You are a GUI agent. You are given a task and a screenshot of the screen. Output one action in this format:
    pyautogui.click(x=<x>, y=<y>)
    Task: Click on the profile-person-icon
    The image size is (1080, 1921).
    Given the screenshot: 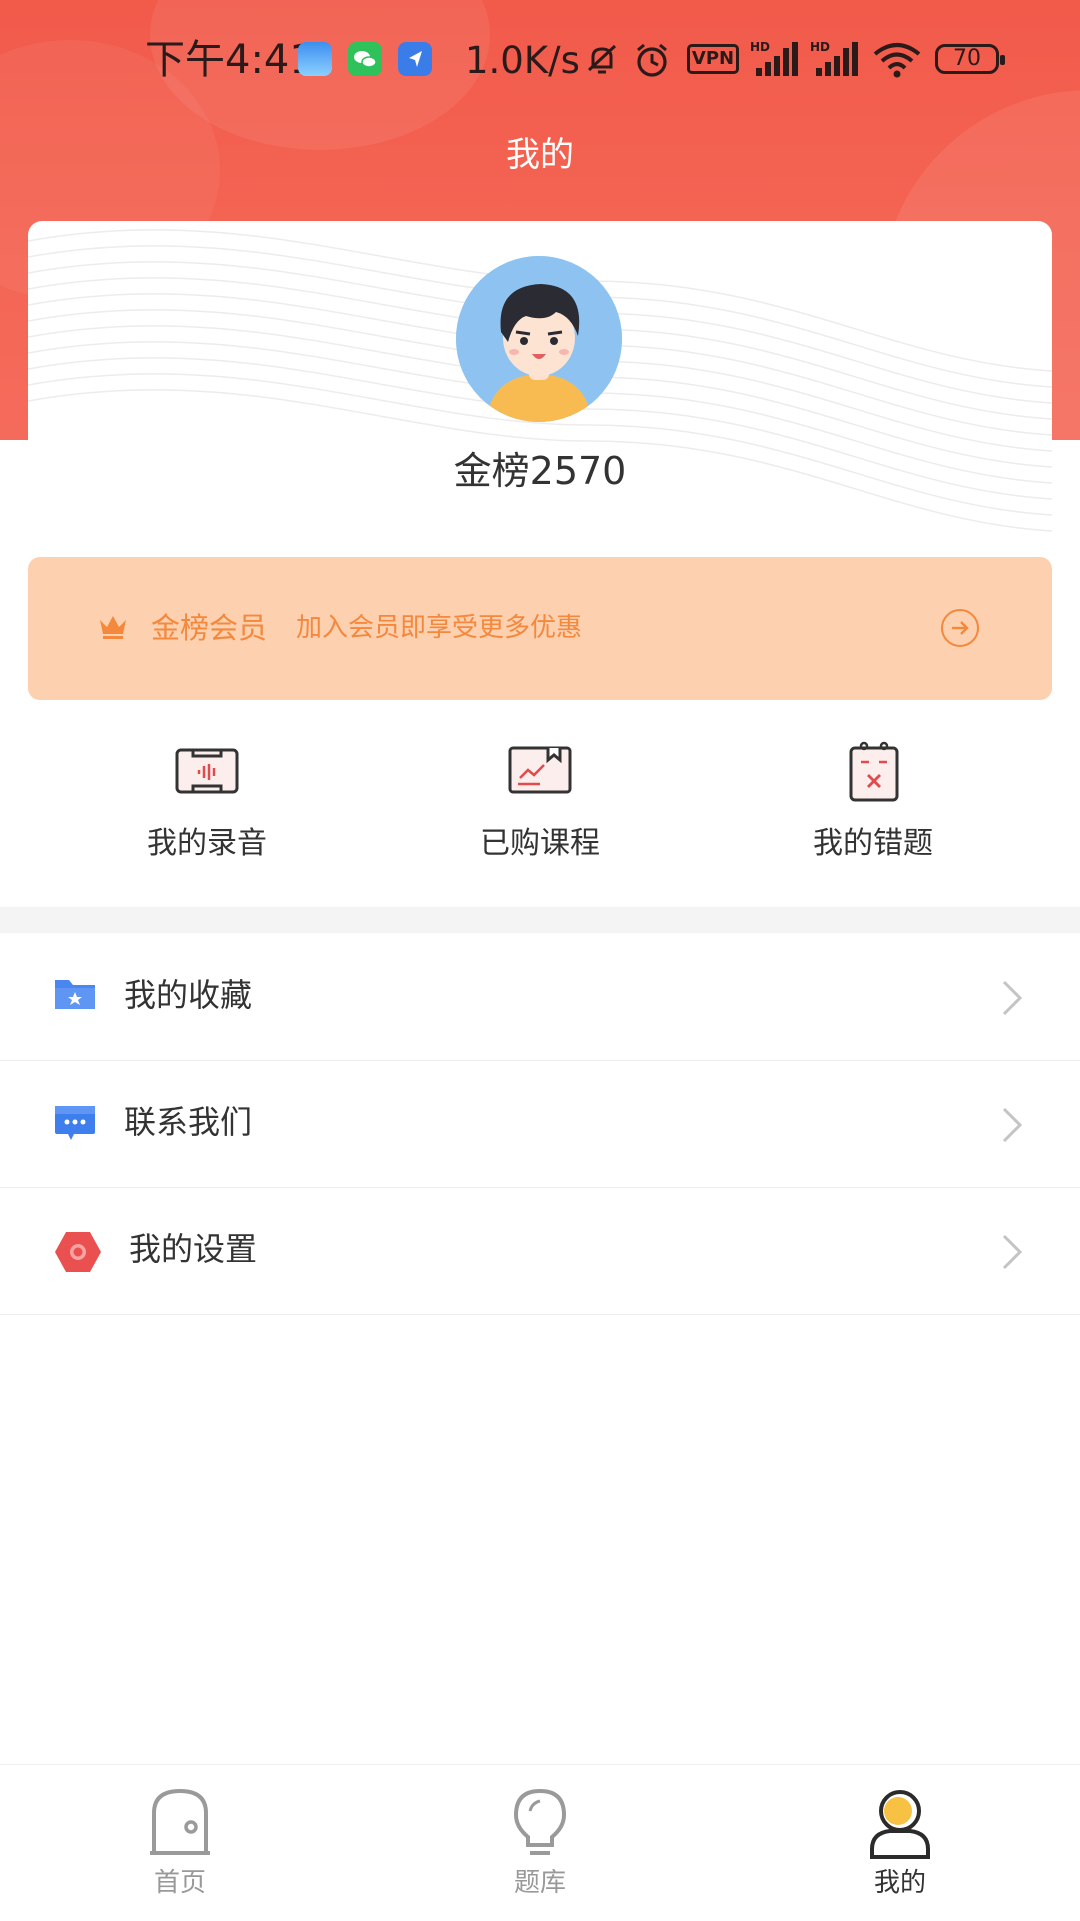 What is the action you would take?
    pyautogui.click(x=900, y=1825)
    